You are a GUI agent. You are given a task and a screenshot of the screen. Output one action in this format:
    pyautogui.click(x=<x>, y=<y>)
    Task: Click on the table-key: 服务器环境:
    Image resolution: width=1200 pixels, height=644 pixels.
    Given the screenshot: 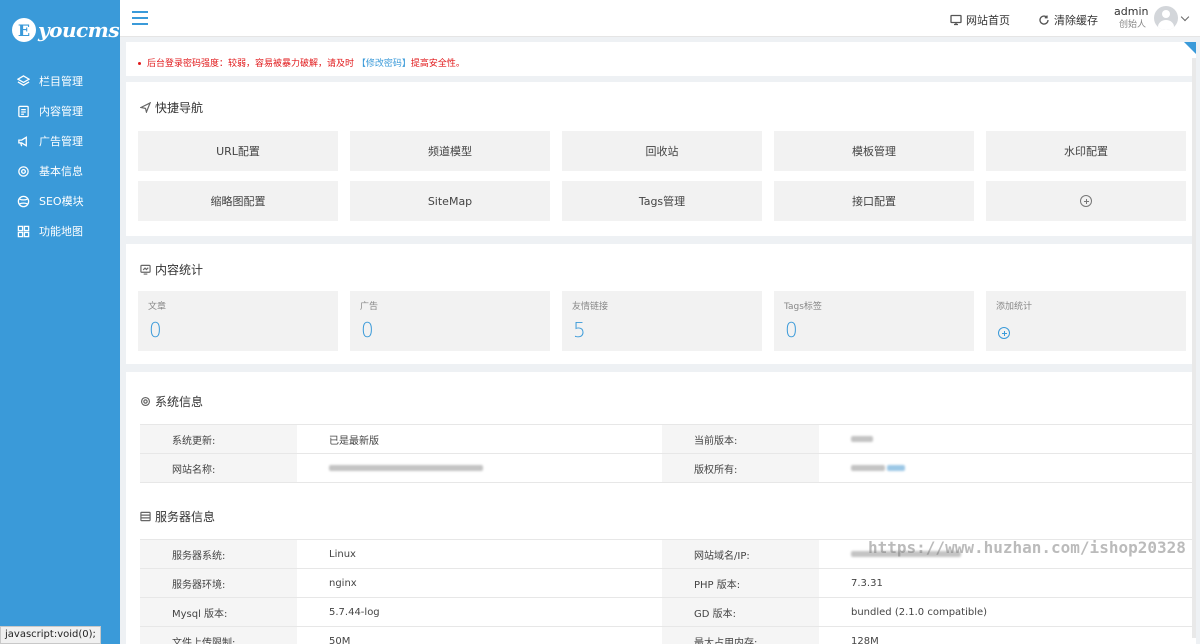 What is the action you would take?
    pyautogui.click(x=218, y=583)
    